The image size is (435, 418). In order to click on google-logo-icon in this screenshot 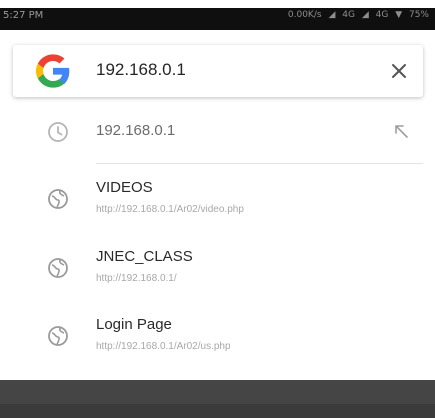, I will do `click(52, 71)`.